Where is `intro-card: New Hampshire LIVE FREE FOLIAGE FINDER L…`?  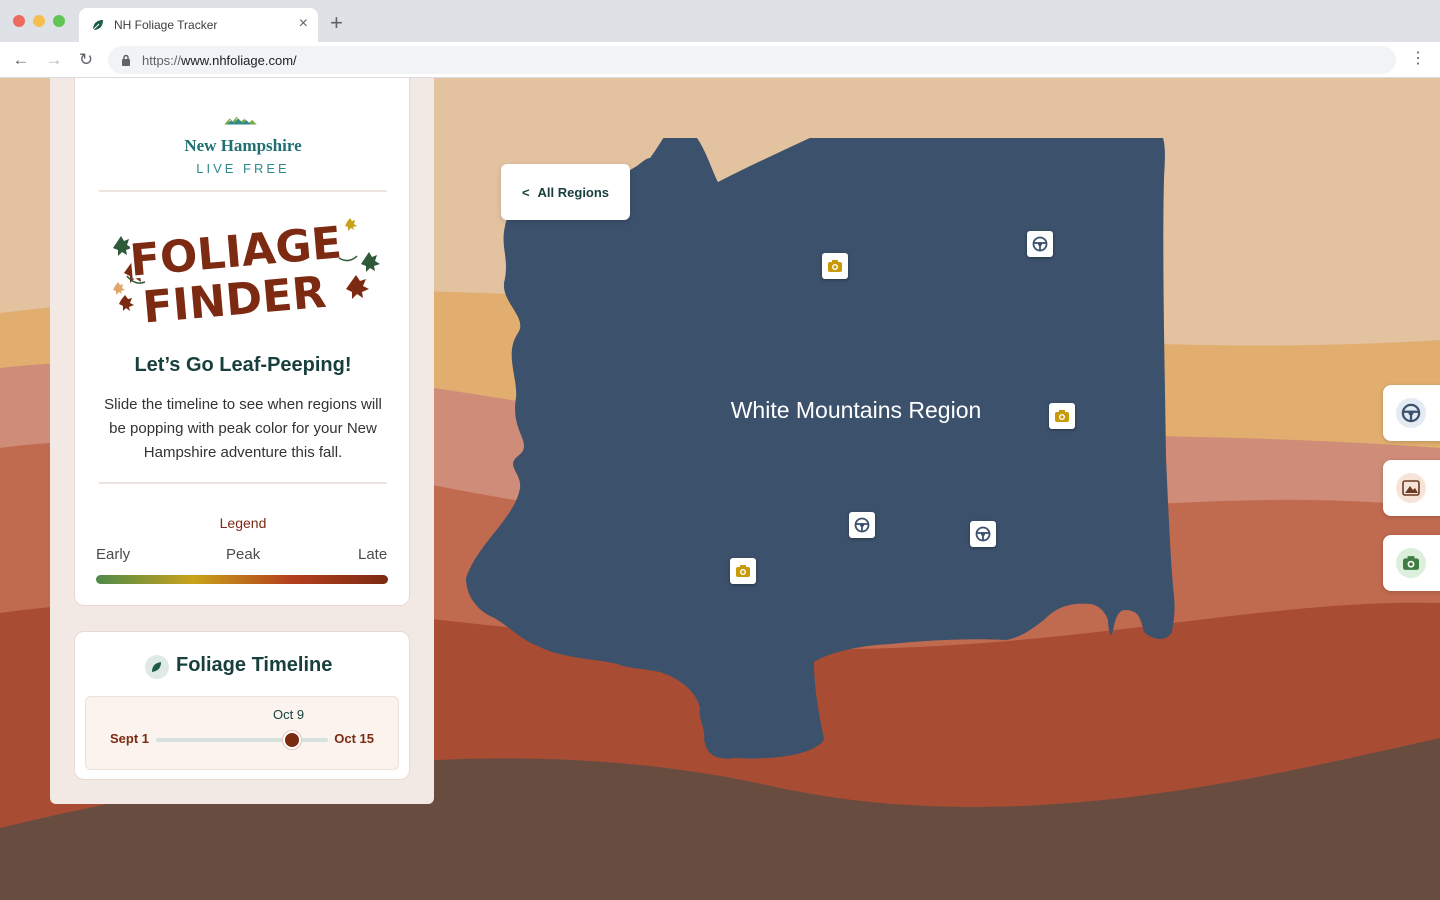 intro-card: New Hampshire LIVE FREE FOLIAGE FINDER L… is located at coordinates (242, 342).